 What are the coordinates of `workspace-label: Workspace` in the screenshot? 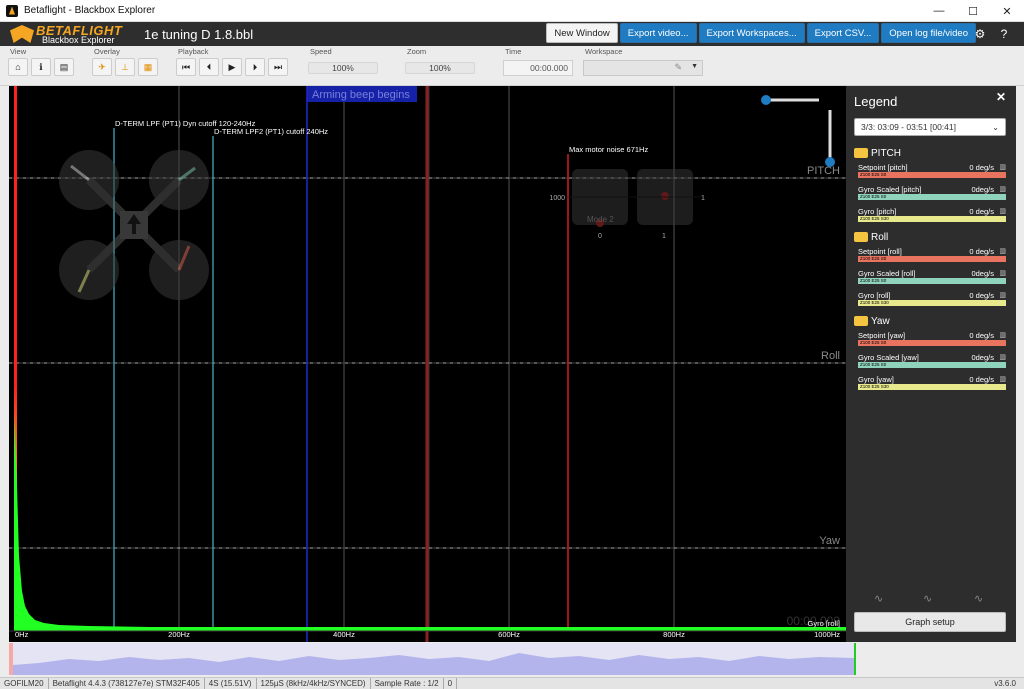 It's located at (604, 51).